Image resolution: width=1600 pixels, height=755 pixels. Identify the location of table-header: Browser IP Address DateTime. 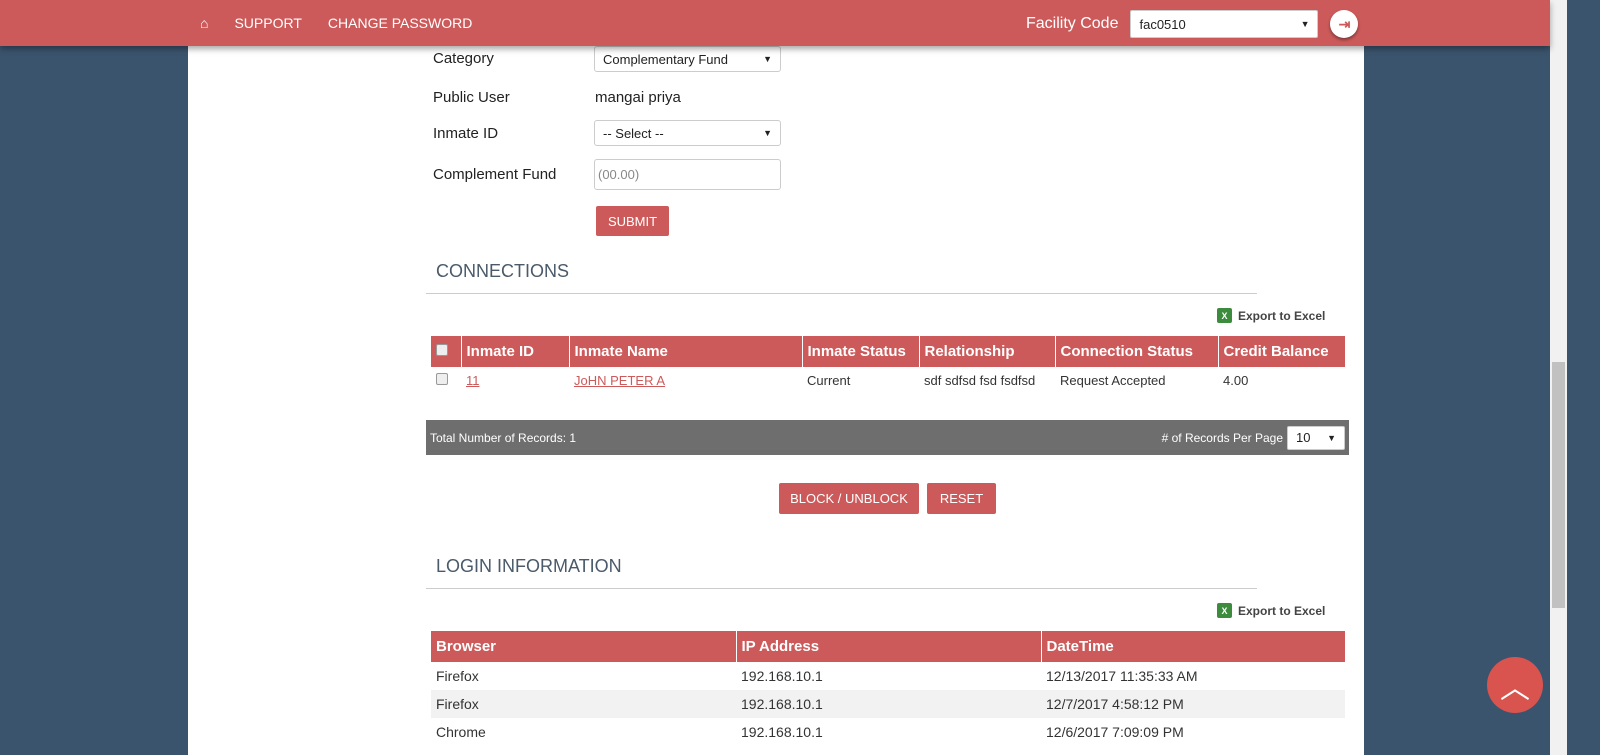
(888, 646).